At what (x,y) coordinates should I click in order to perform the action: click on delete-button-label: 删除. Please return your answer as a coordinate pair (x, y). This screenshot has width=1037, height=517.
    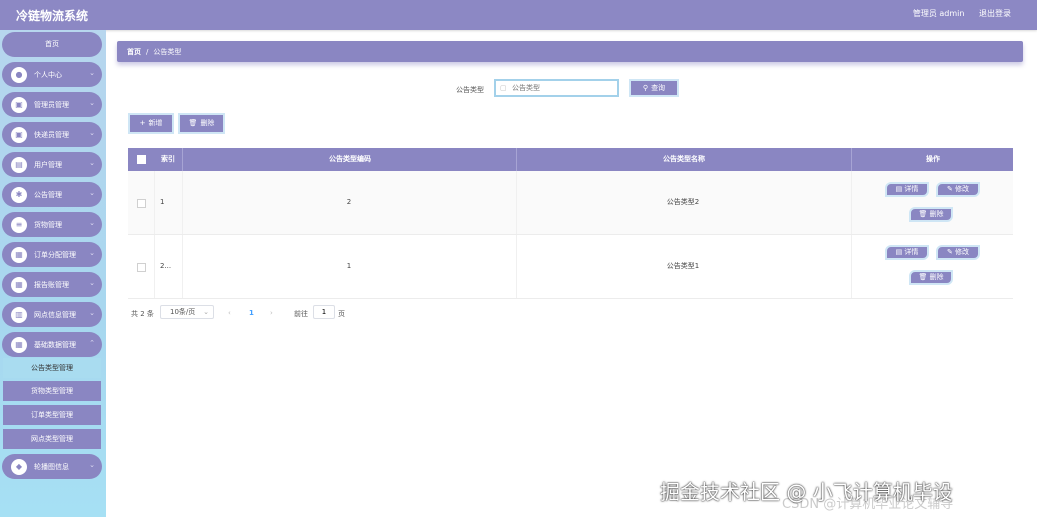
    Looking at the image, I should click on (207, 123).